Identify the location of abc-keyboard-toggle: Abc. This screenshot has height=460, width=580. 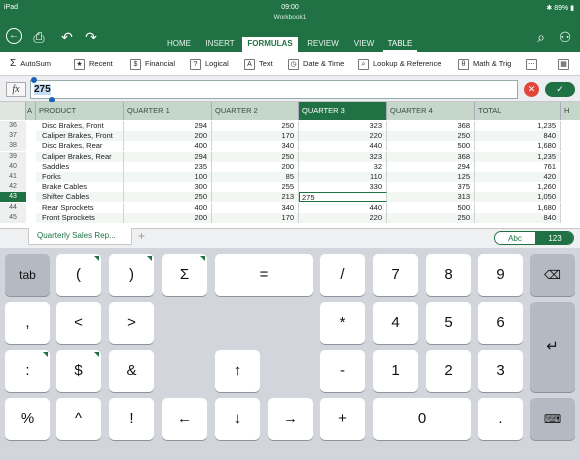
(515, 238).